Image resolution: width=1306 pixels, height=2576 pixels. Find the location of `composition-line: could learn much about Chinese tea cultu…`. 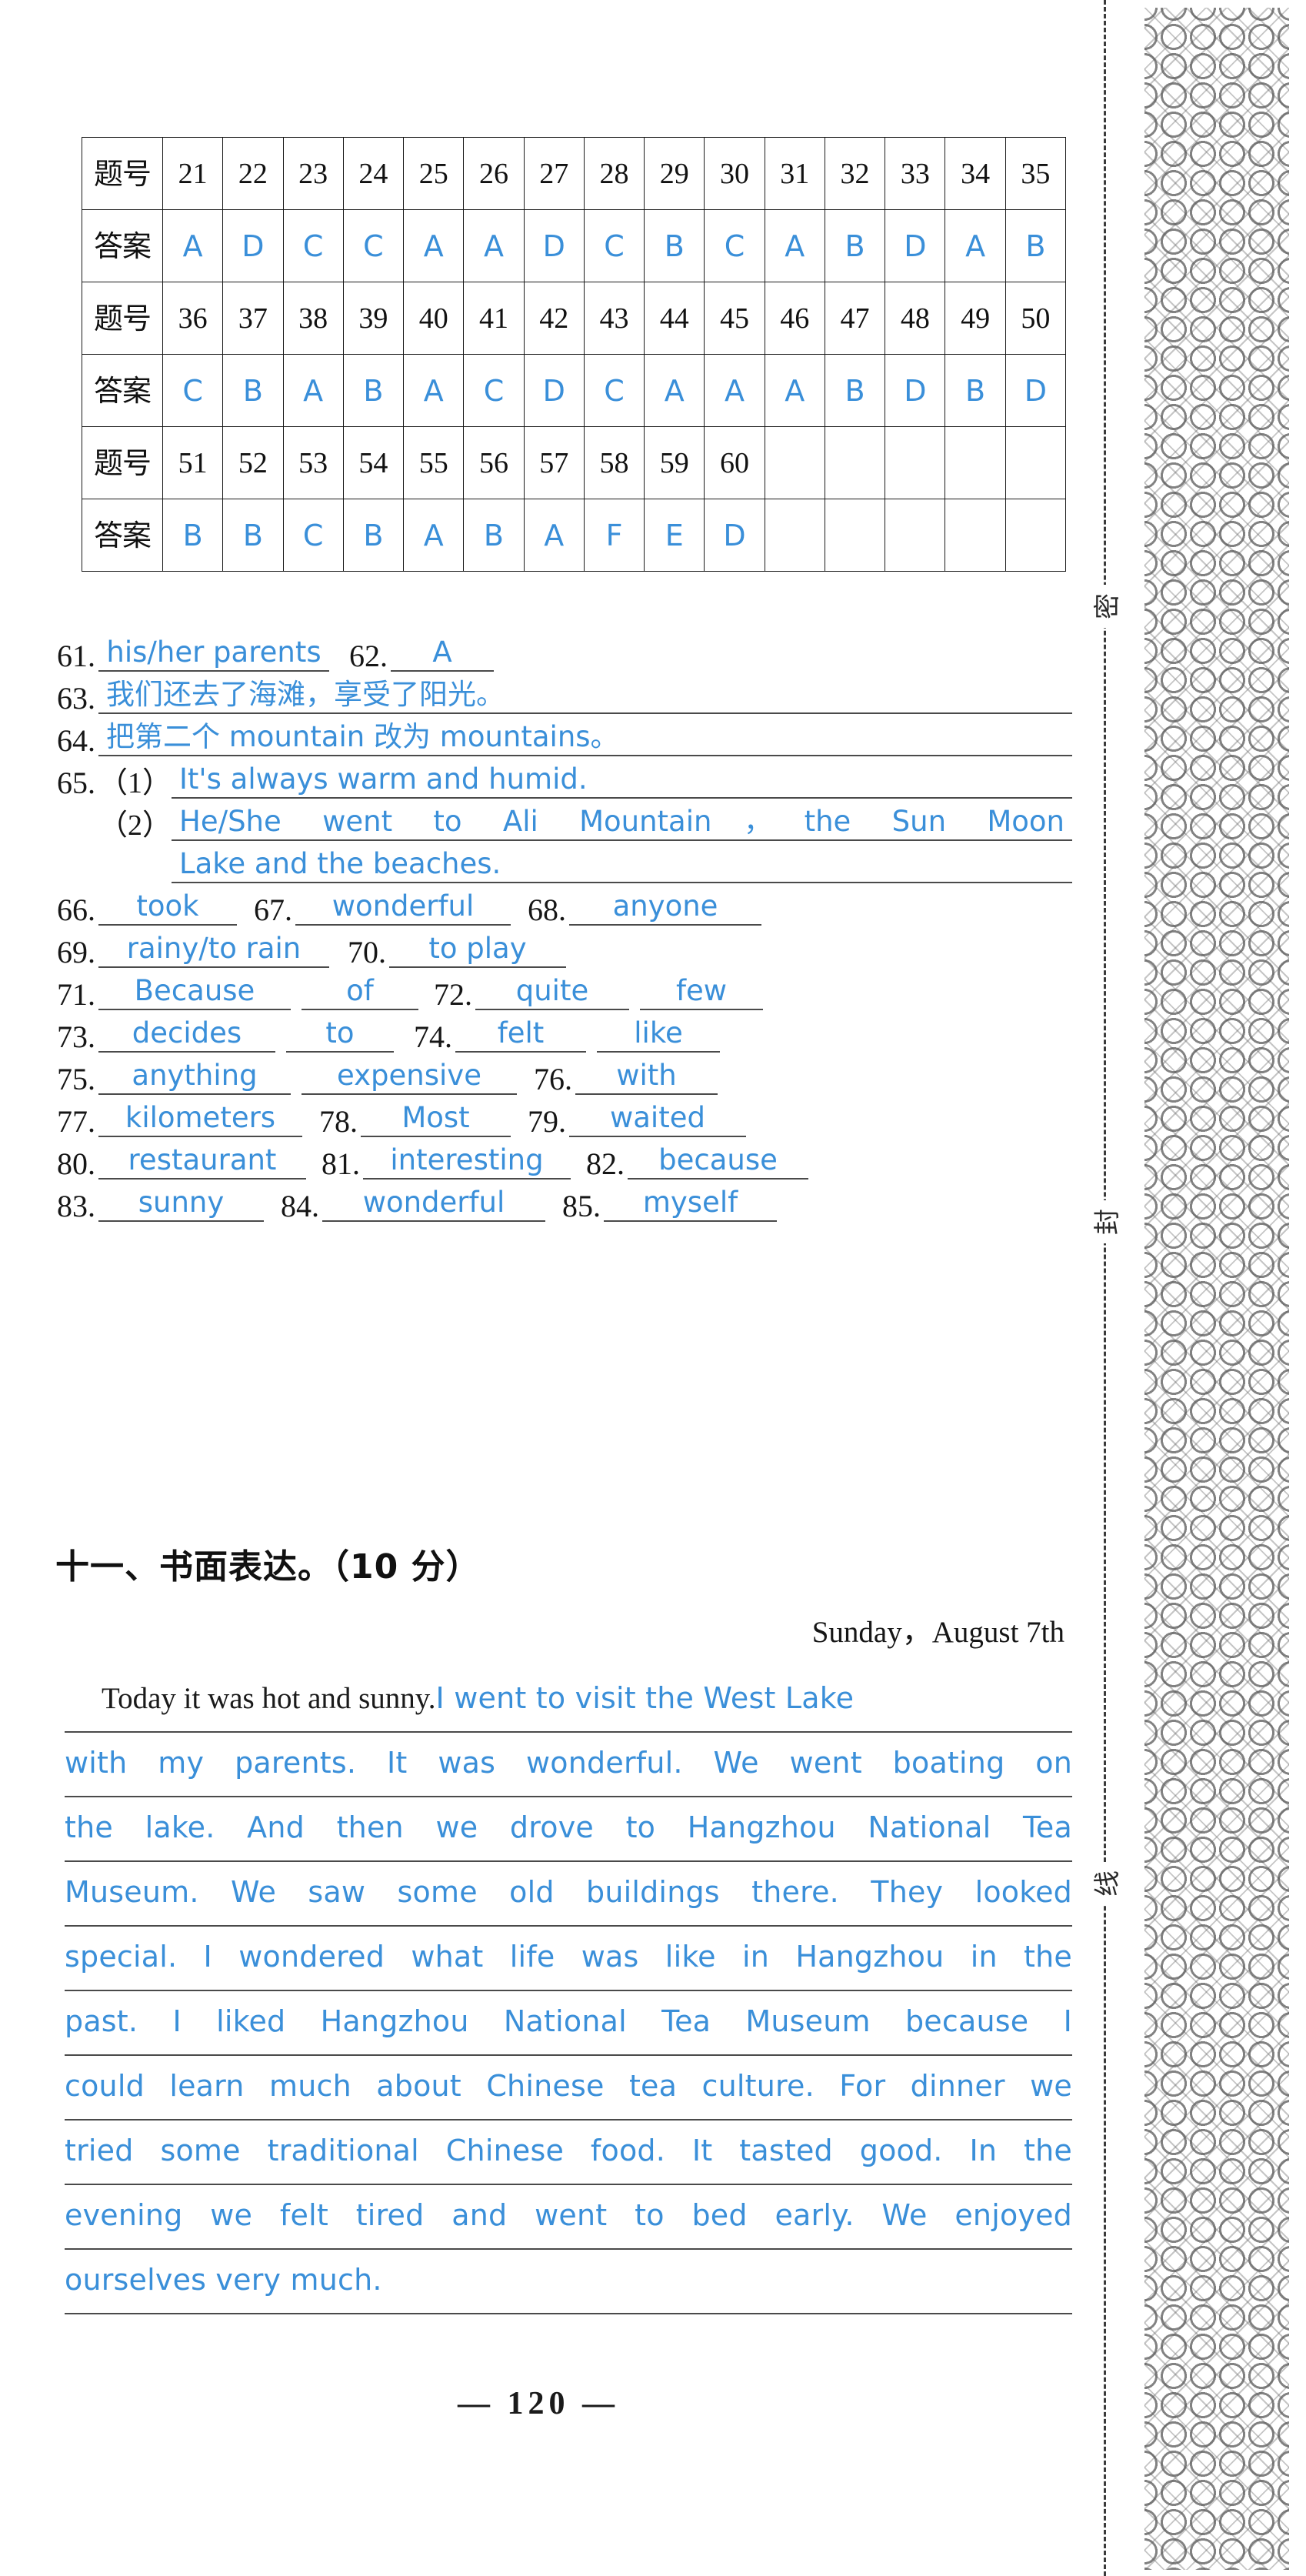

composition-line: could learn much about Chinese tea cultu… is located at coordinates (568, 2088).